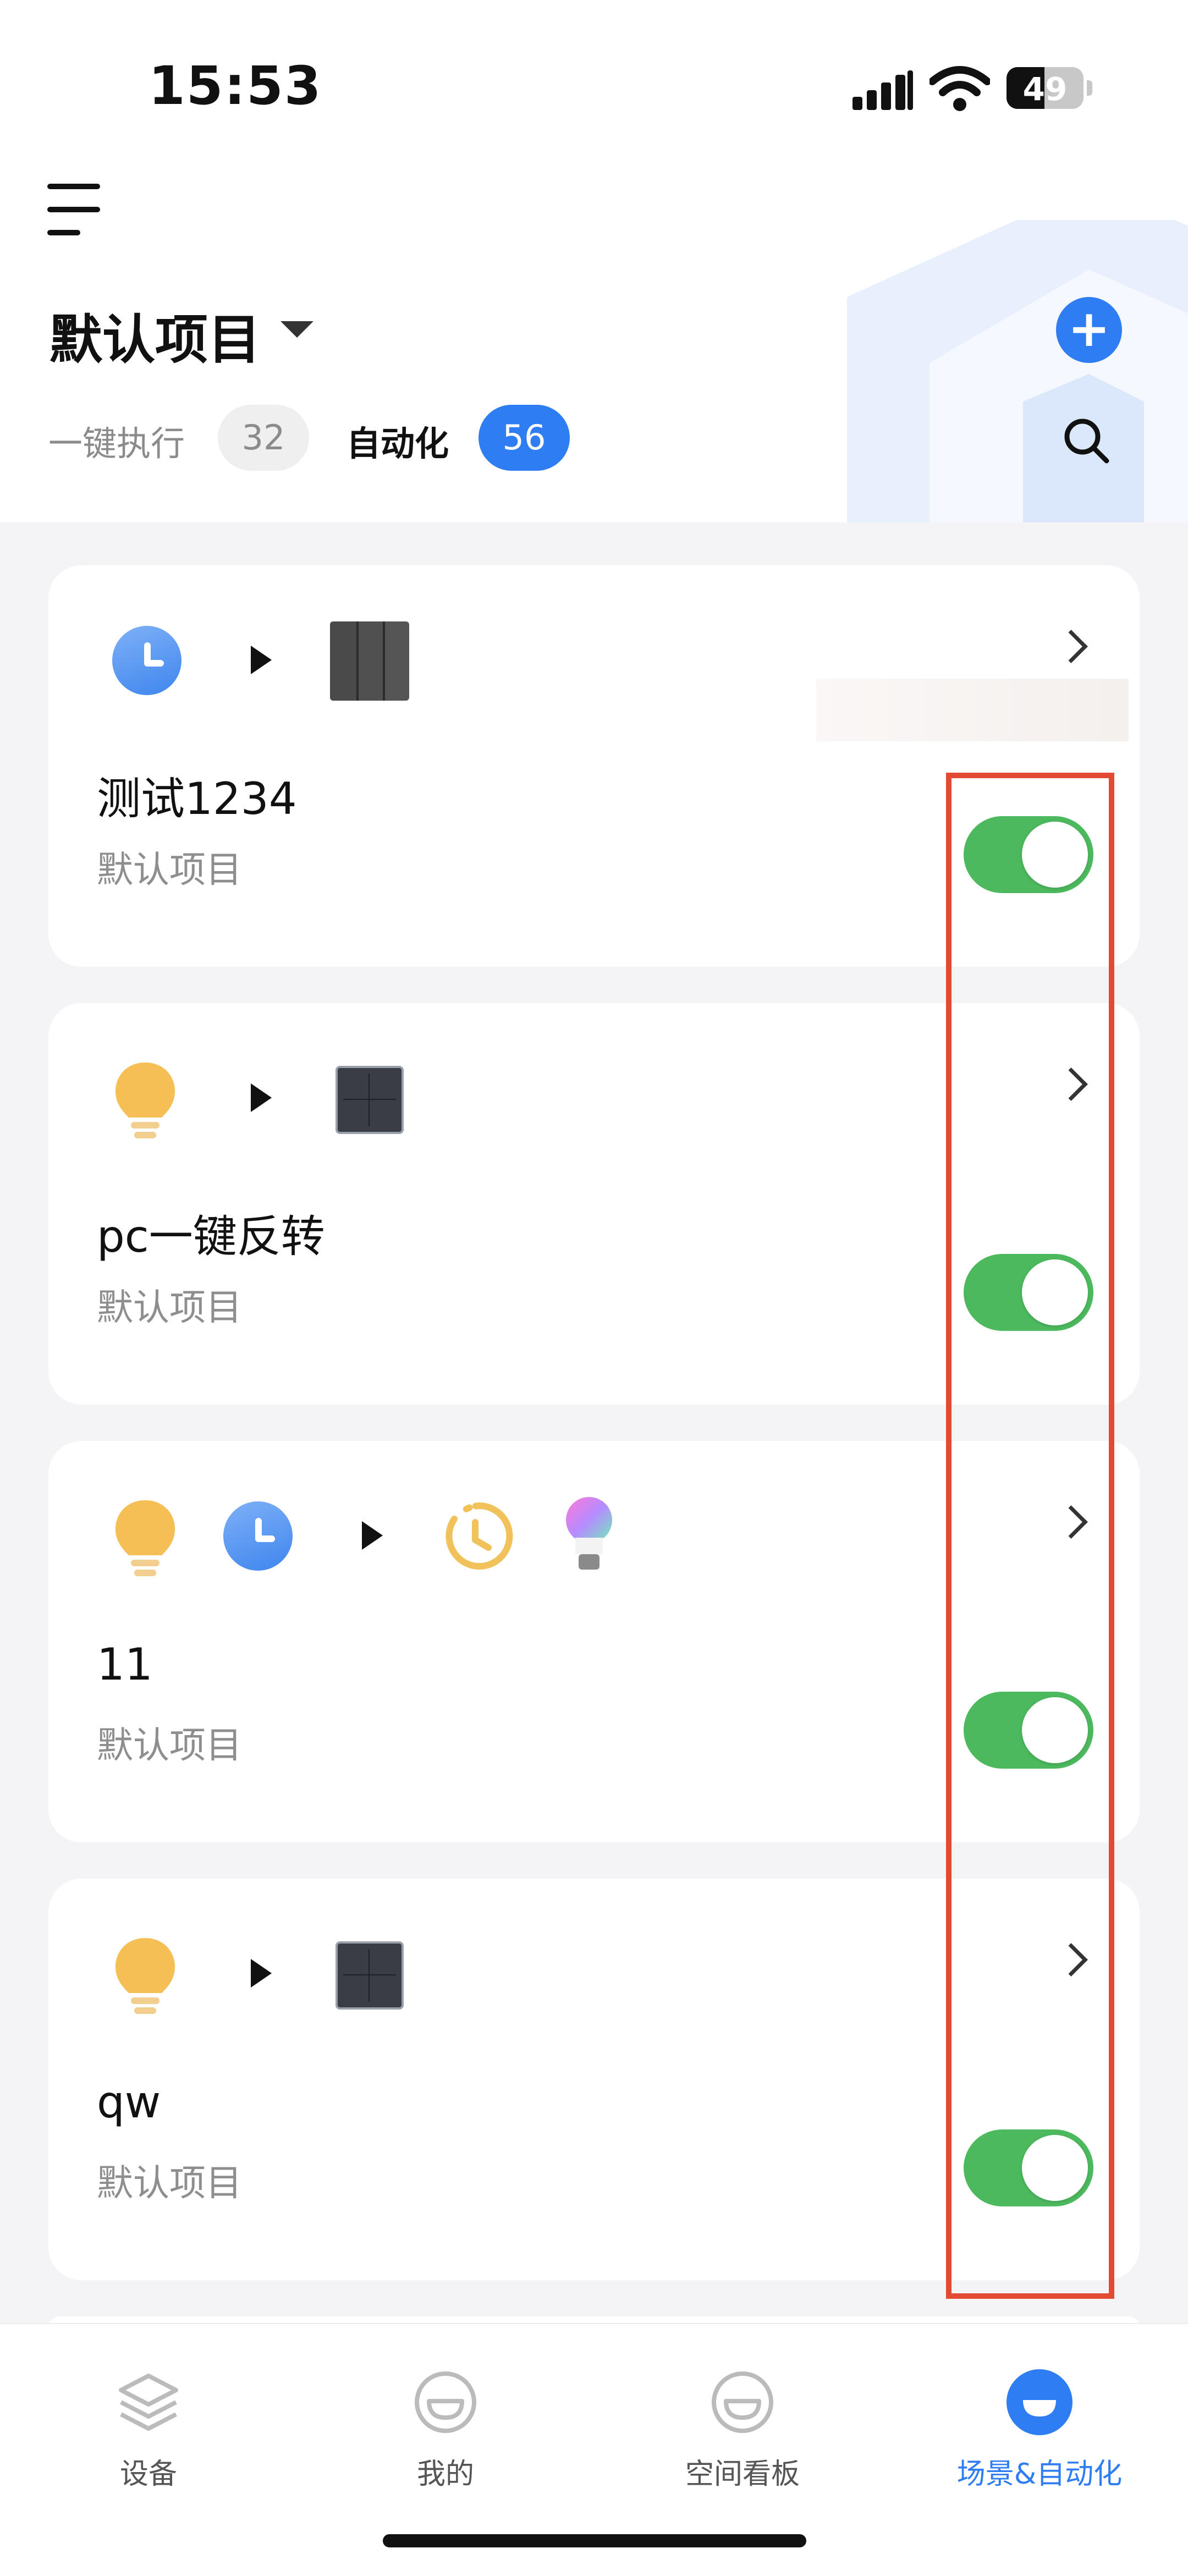 This screenshot has width=1188, height=2576. Describe the element at coordinates (524, 438) in the screenshot. I see `tab-automation-count: 56` at that location.